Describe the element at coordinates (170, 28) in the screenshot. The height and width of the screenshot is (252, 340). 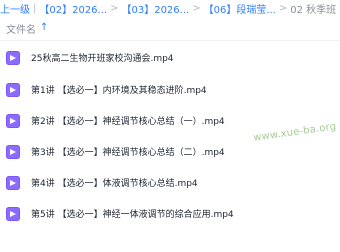
I see `file-list-header: 文件名 ↑` at that location.